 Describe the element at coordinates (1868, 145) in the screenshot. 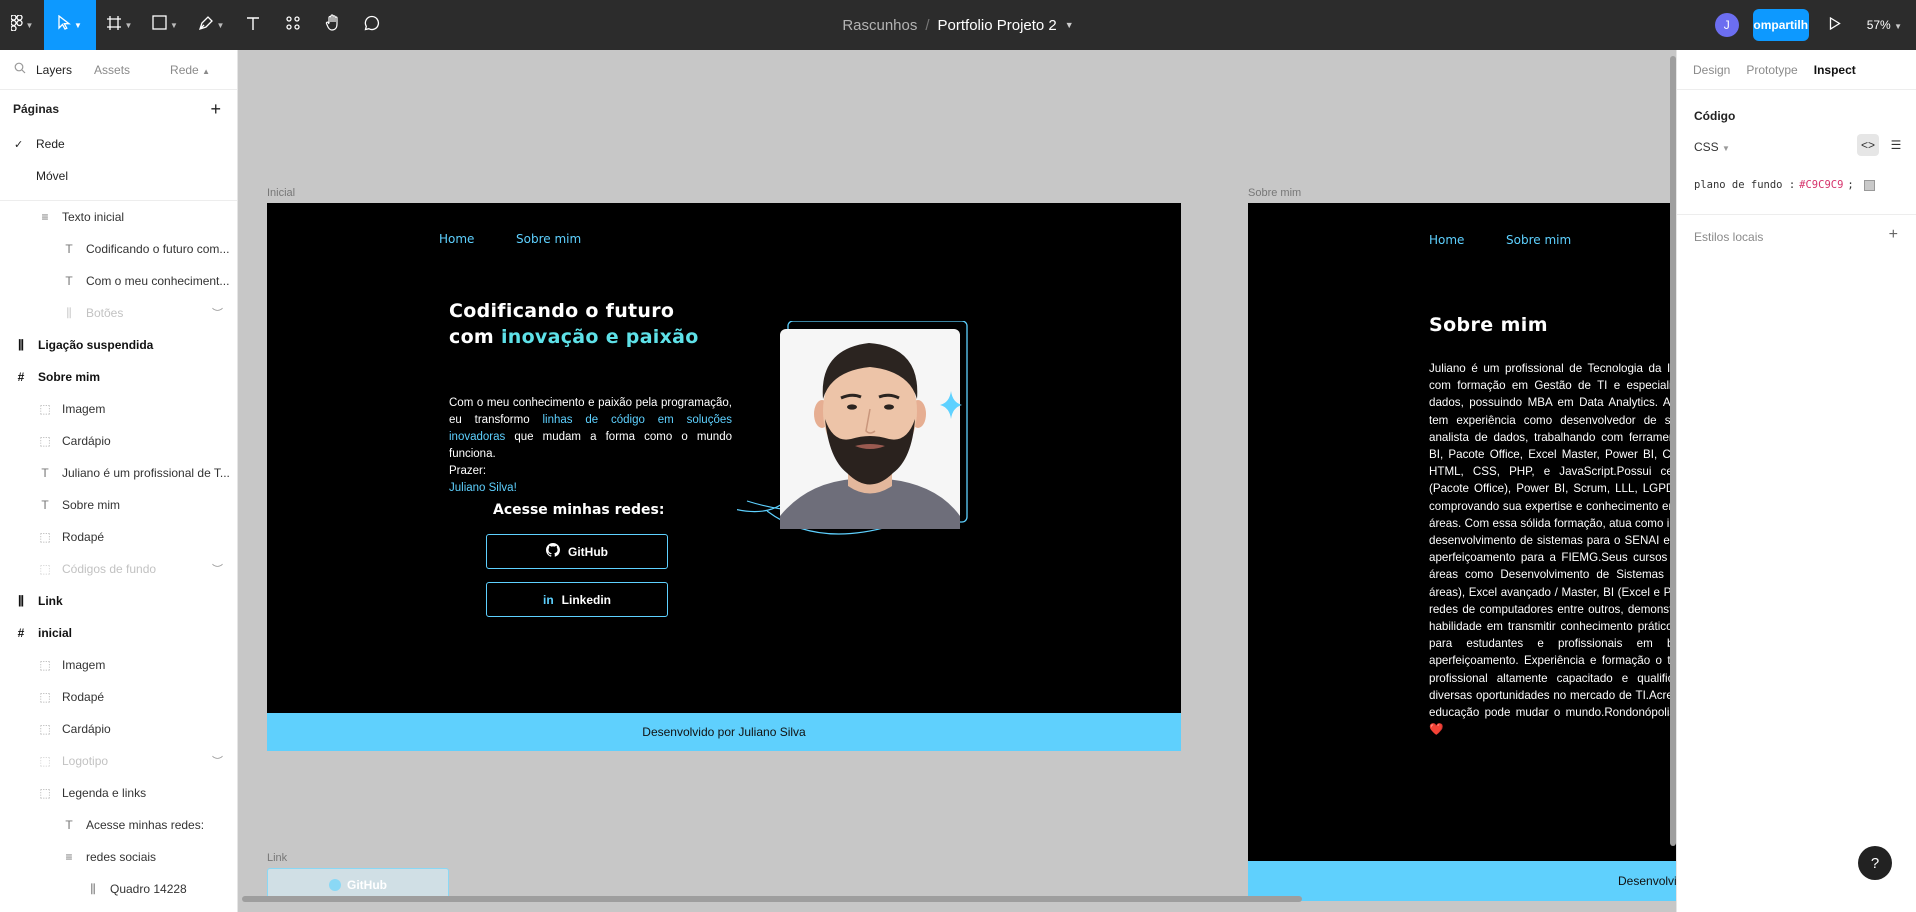

I see `code-brackets-icon: <>` at that location.